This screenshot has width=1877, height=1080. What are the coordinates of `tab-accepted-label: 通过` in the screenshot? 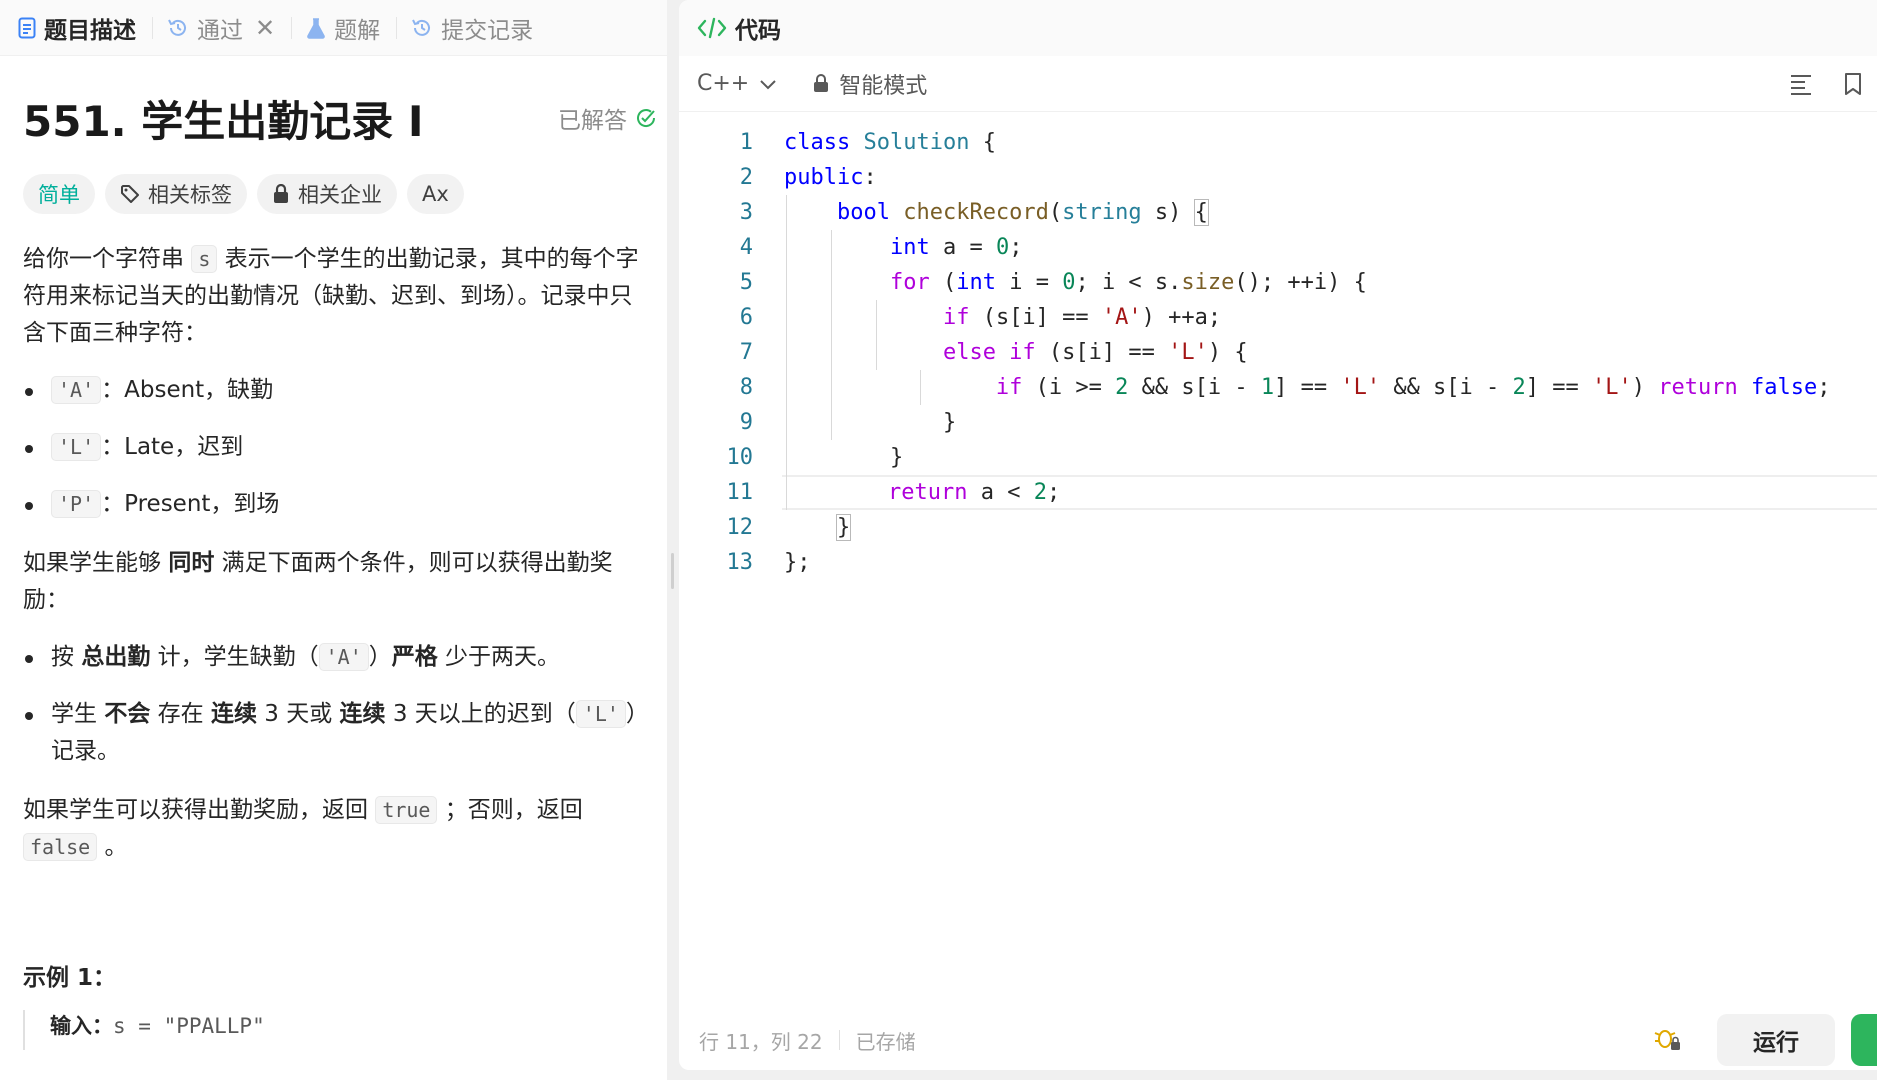 It's located at (220, 30).